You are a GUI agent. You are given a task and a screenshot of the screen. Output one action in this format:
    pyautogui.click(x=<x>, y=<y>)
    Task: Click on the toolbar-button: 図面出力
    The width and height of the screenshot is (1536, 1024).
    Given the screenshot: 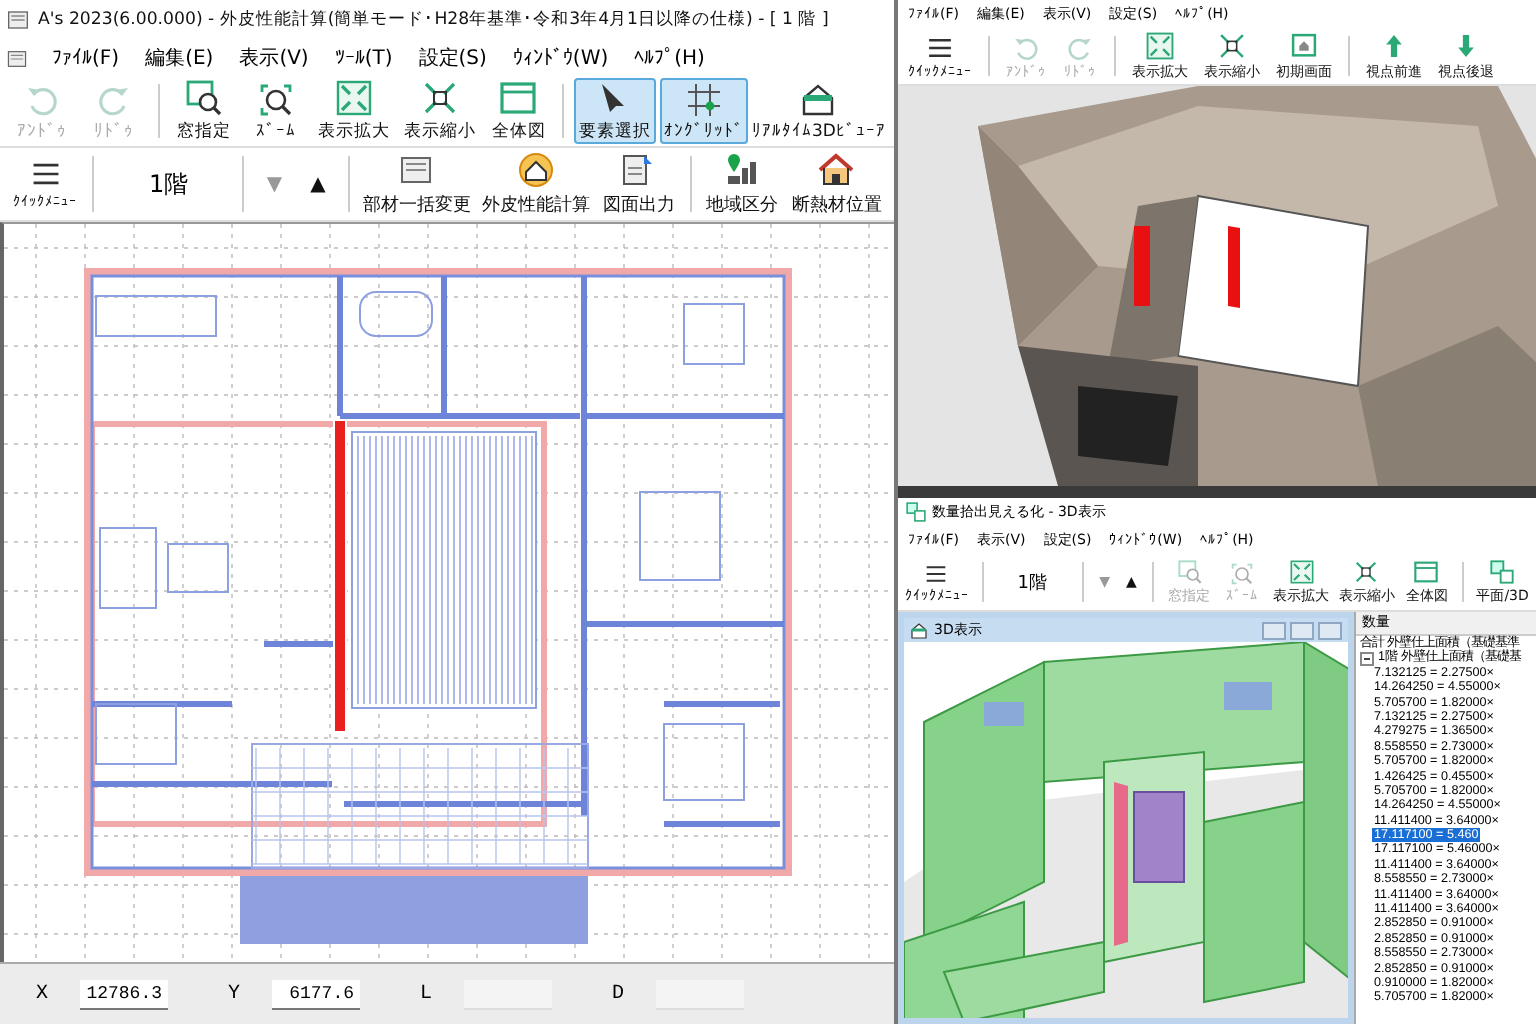 What is the action you would take?
    pyautogui.click(x=638, y=184)
    